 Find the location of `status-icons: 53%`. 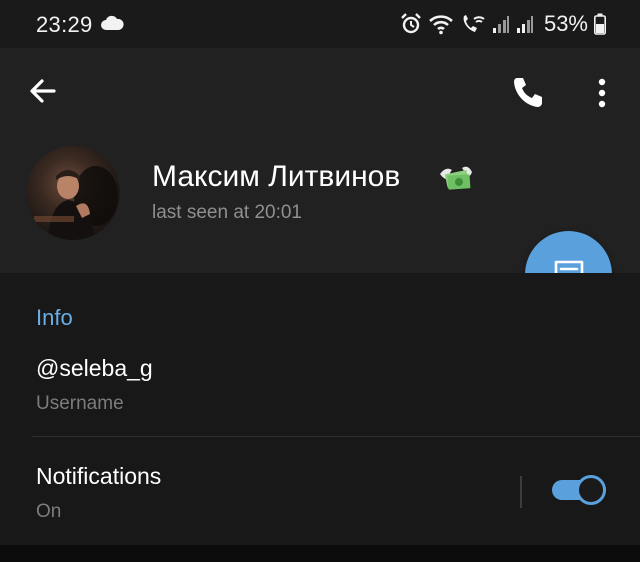

status-icons: 53% is located at coordinates (503, 24).